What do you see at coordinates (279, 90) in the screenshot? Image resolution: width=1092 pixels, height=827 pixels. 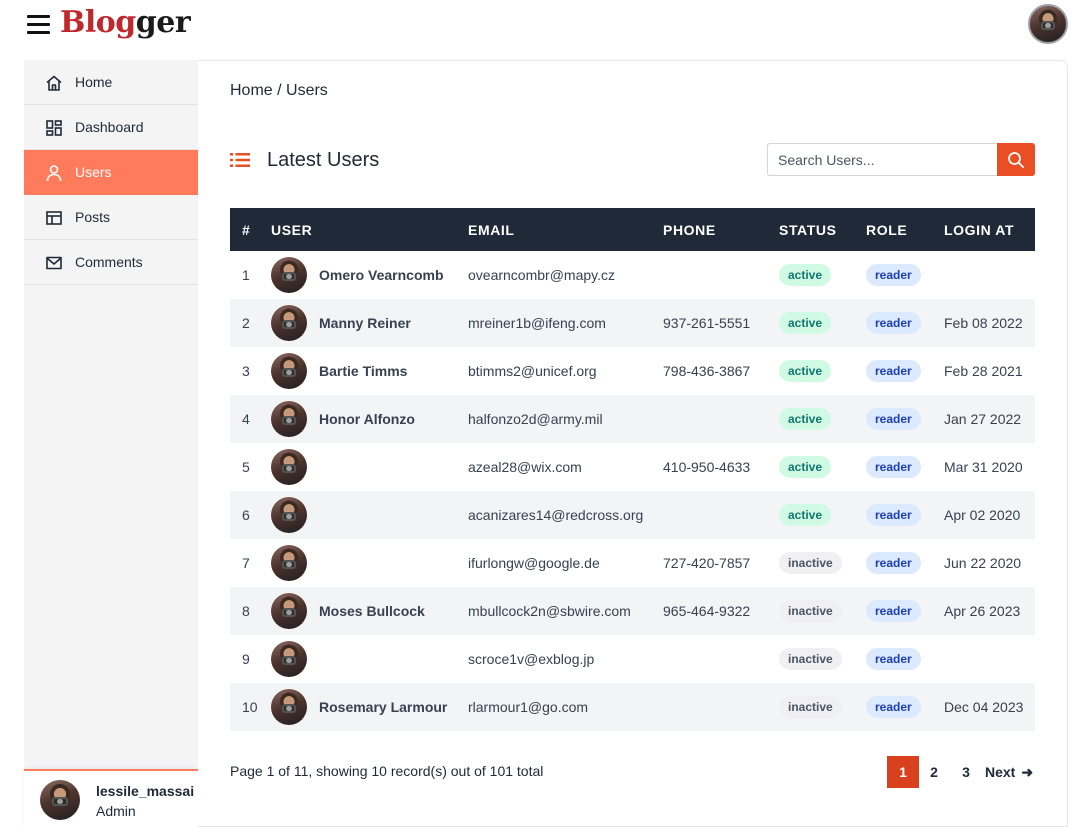 I see `breadcrumb: Home / Users` at bounding box center [279, 90].